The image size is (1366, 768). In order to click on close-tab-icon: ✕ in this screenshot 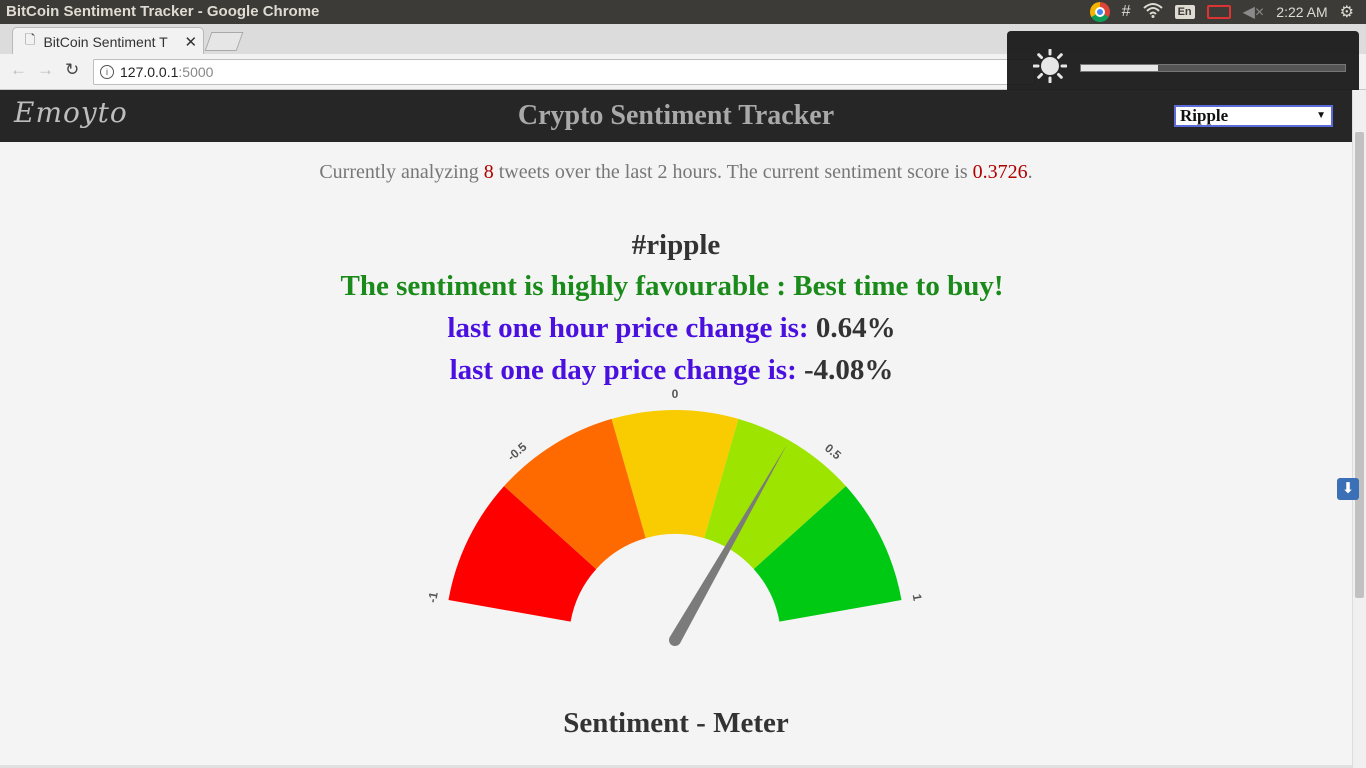, I will do `click(190, 42)`.